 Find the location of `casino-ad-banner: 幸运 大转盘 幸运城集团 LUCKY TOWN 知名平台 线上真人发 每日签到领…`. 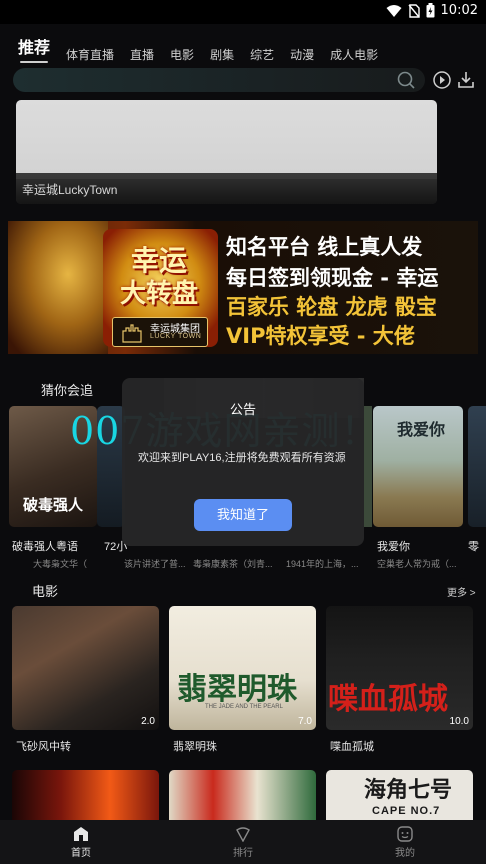

casino-ad-banner: 幸运 大转盘 幸运城集团 LUCKY TOWN 知名平台 线上真人发 每日签到领… is located at coordinates (243, 287).